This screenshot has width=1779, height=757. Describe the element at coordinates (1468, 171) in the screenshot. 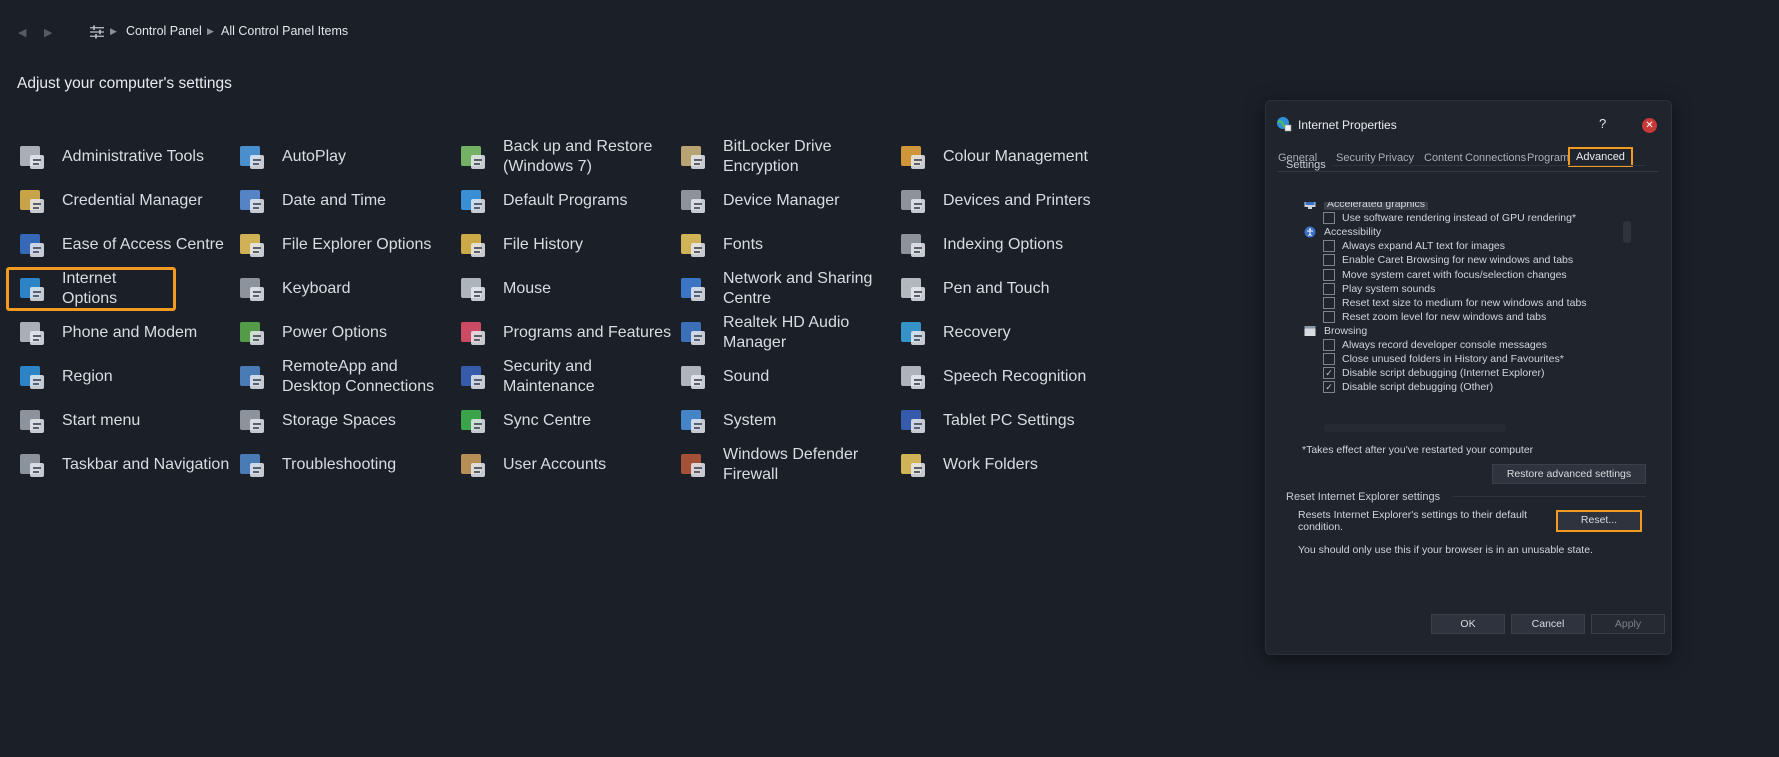

I see `tab-divider` at that location.